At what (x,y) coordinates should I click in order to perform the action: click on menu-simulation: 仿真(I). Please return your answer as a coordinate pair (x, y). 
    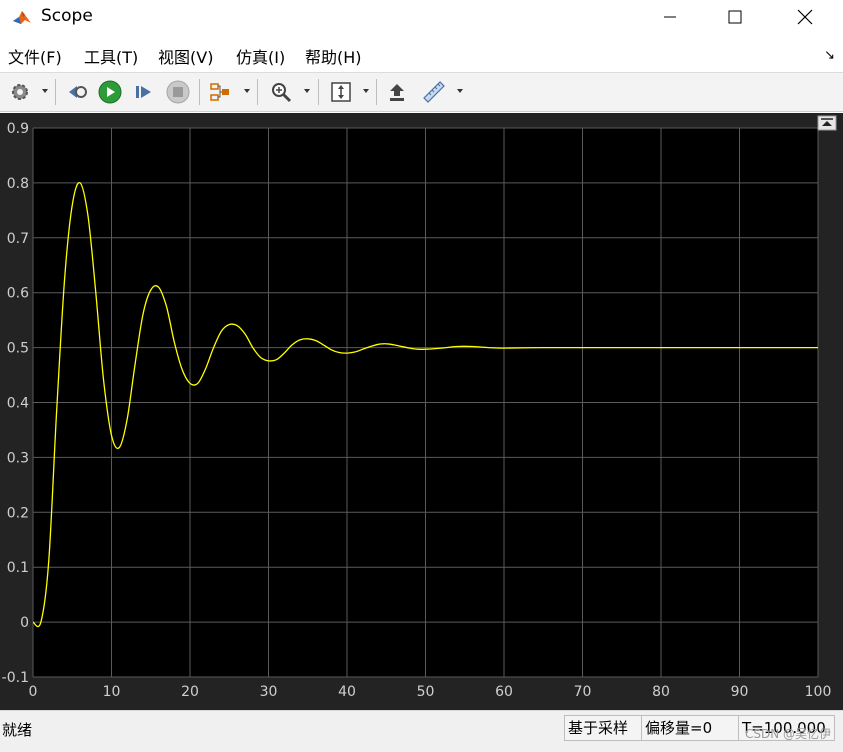
    Looking at the image, I should click on (260, 56).